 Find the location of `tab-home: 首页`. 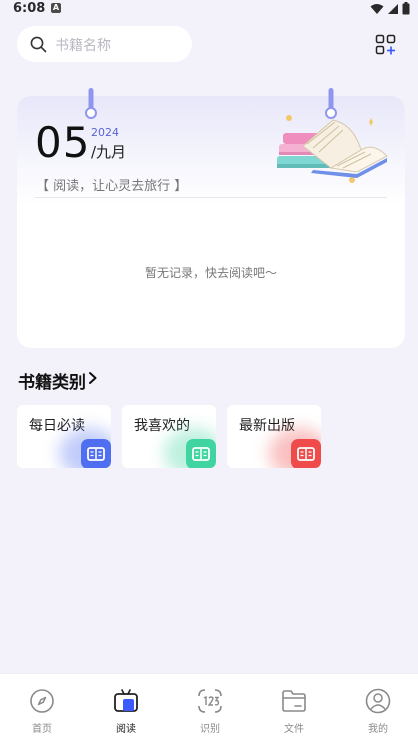

tab-home: 首页 is located at coordinates (42, 710).